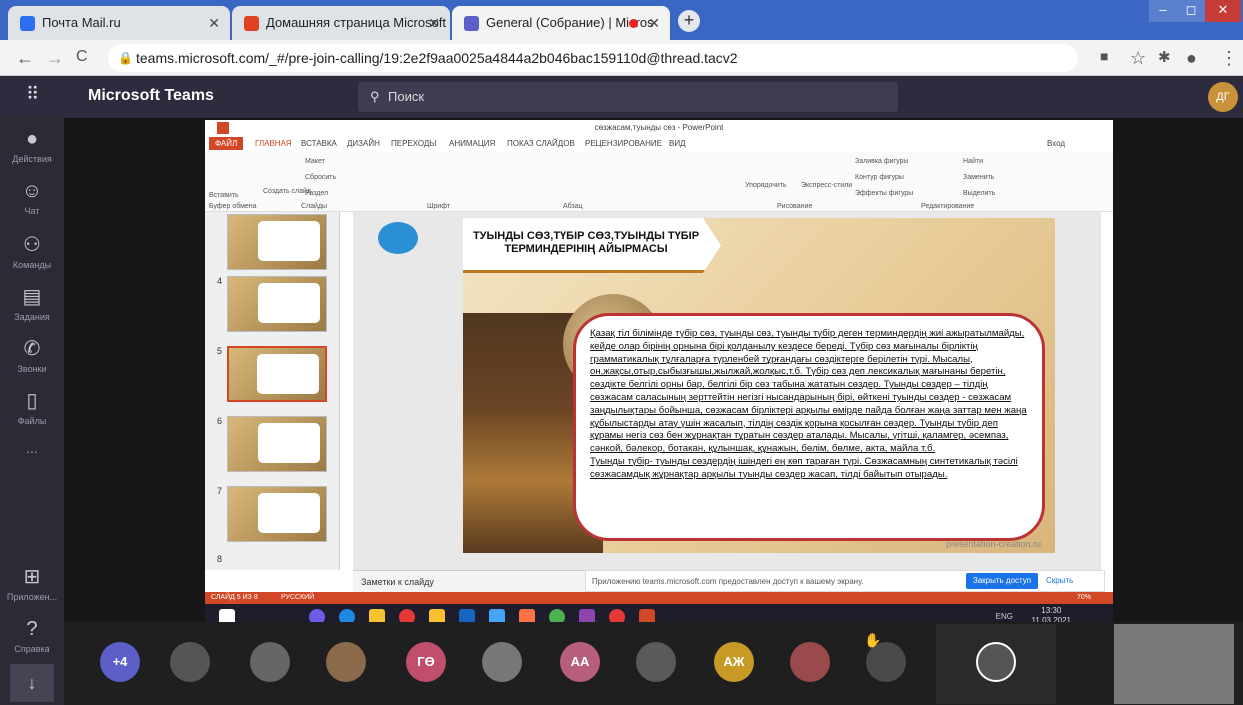 The height and width of the screenshot is (705, 1243). What do you see at coordinates (873, 640) in the screenshot?
I see `raised-hand-icon: ✋` at bounding box center [873, 640].